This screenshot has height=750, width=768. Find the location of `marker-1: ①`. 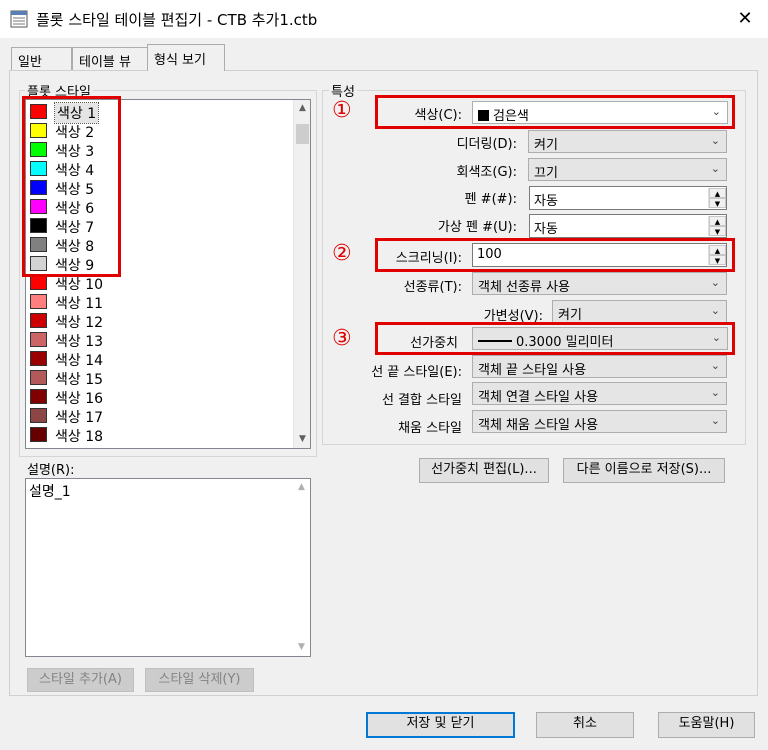

marker-1: ① is located at coordinates (342, 110).